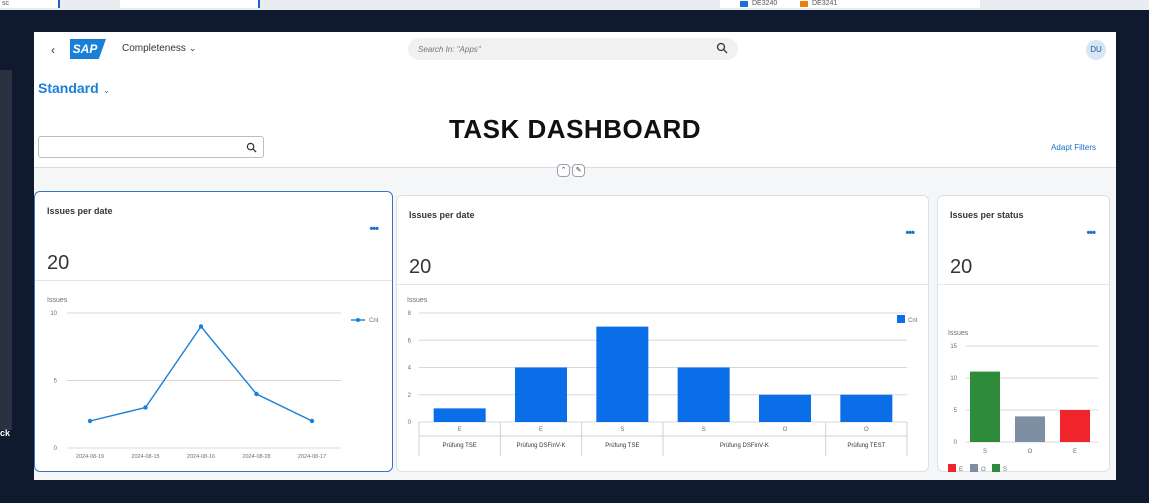  Describe the element at coordinates (765, 3) in the screenshot. I see `background-legend-label: DE3240` at that location.